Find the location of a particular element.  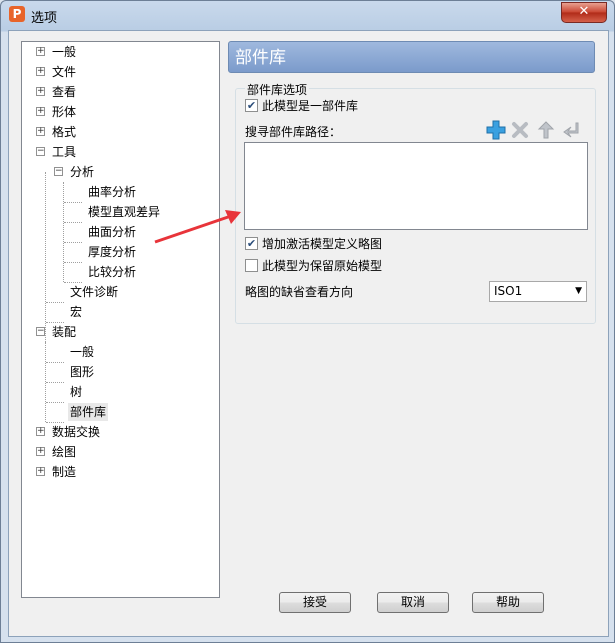

group-title: 部件库选项 is located at coordinates (277, 89).